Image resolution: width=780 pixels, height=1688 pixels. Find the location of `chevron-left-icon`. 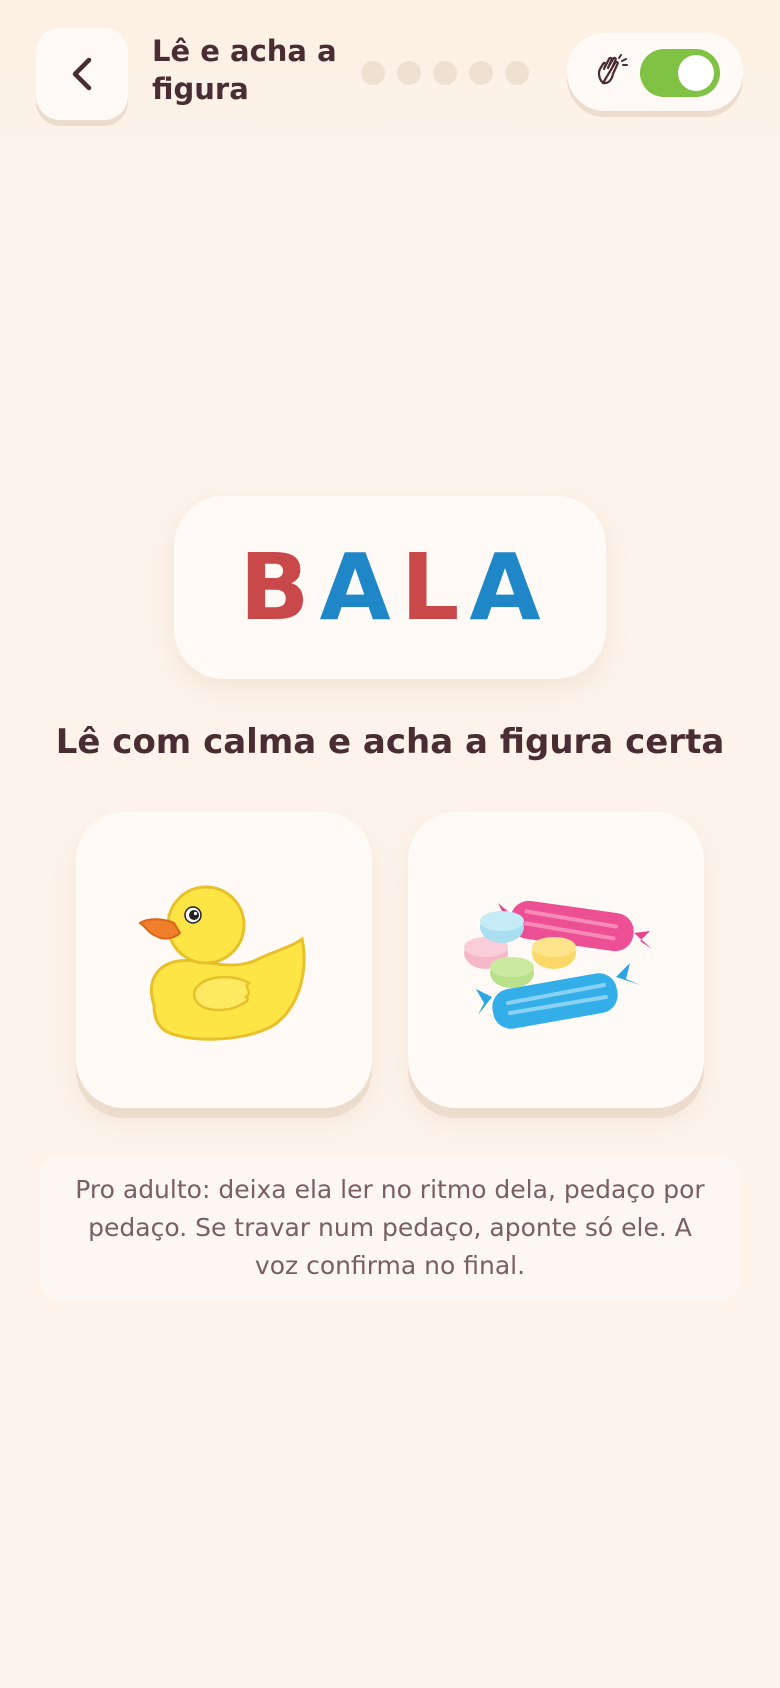

chevron-left-icon is located at coordinates (82, 74).